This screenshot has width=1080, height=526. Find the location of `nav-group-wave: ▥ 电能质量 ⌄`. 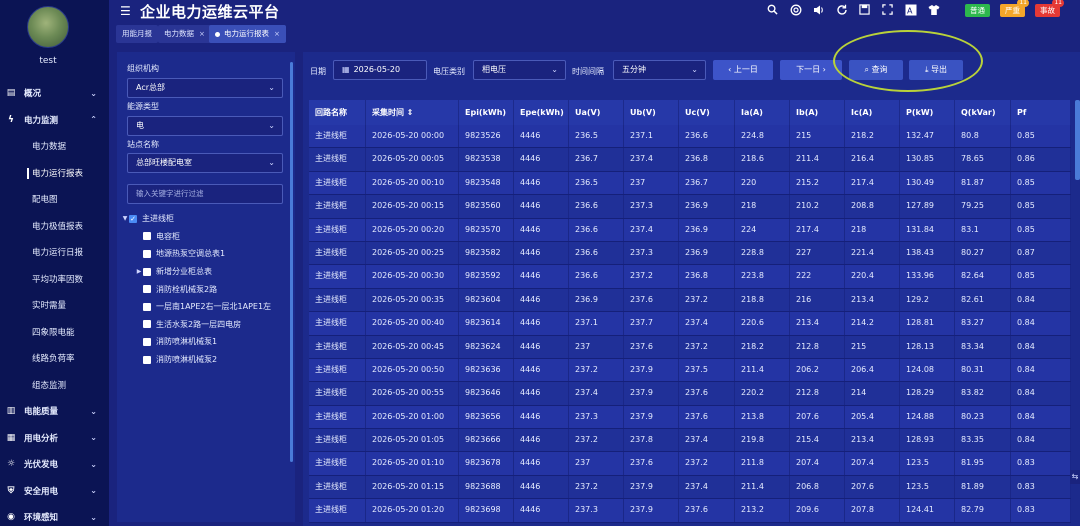

nav-group-wave: ▥ 电能质量 ⌄ is located at coordinates (54, 411).